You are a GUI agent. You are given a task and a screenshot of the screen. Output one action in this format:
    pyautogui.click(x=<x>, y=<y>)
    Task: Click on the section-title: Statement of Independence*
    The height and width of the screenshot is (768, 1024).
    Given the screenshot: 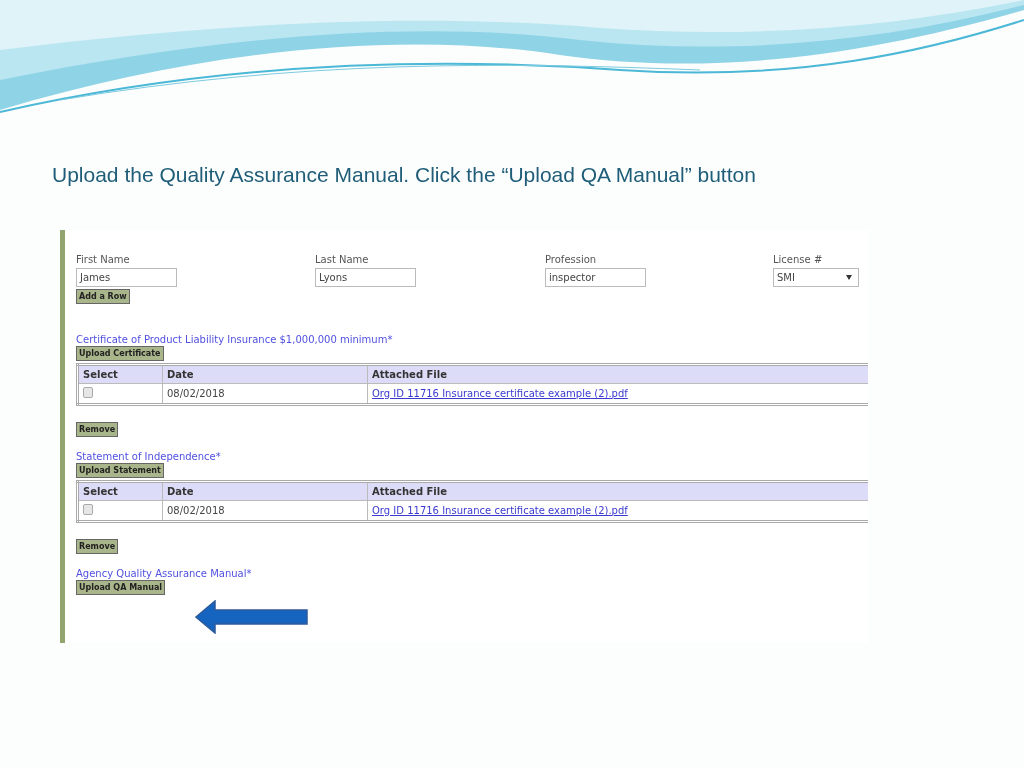 What is the action you would take?
    pyautogui.click(x=149, y=456)
    